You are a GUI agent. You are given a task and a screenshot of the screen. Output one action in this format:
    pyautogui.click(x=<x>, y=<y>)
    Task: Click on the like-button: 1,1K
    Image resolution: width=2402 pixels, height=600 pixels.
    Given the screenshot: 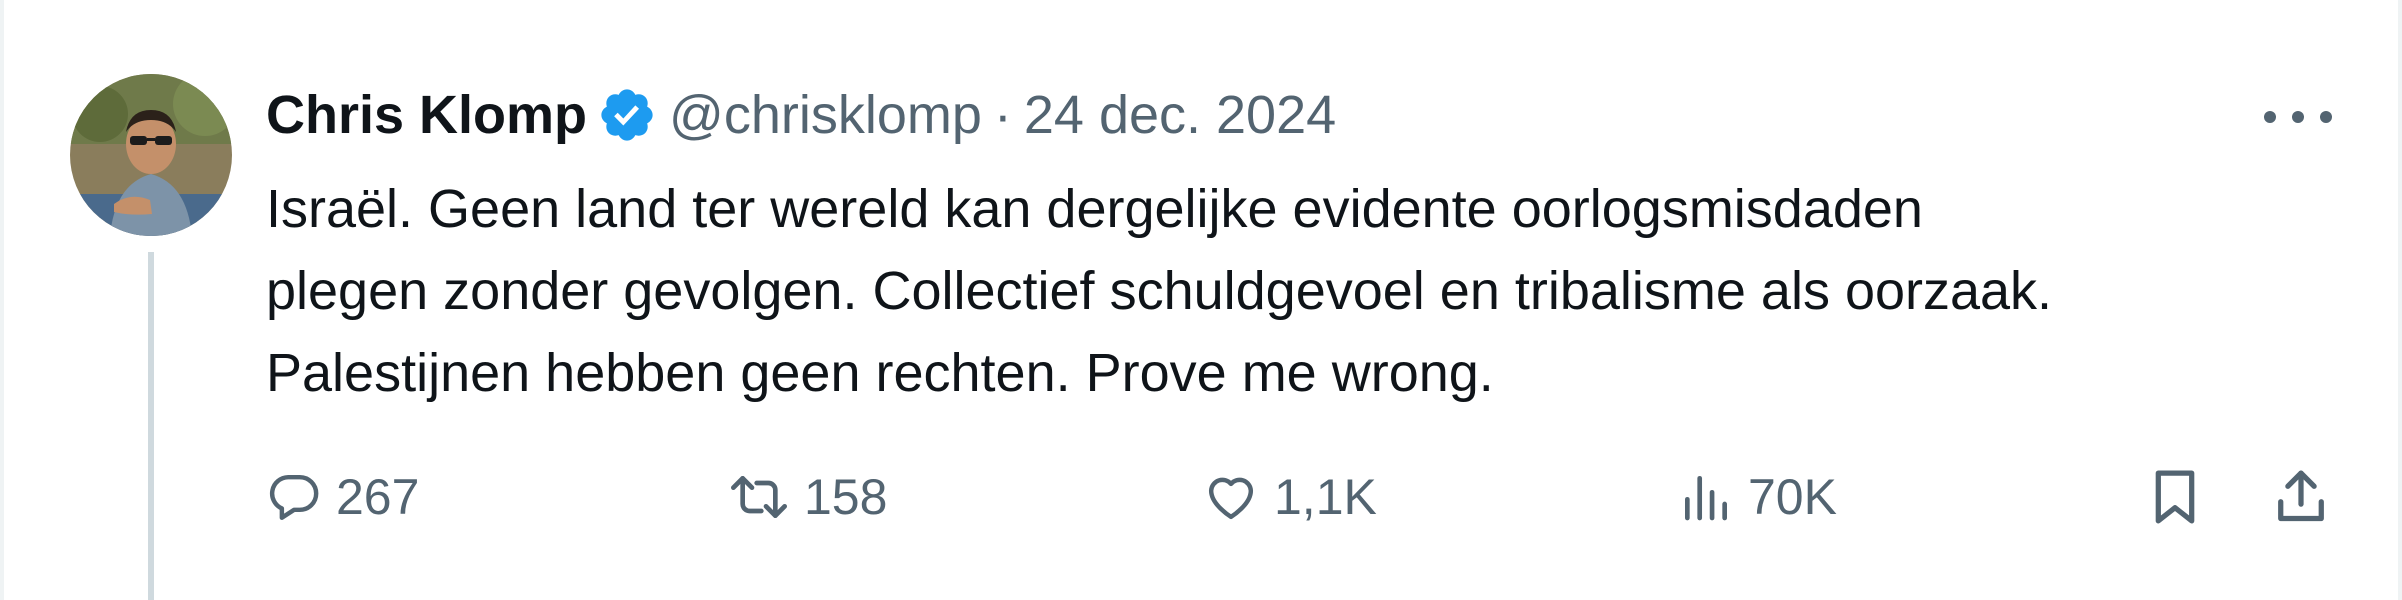 What is the action you would take?
    pyautogui.click(x=1289, y=497)
    